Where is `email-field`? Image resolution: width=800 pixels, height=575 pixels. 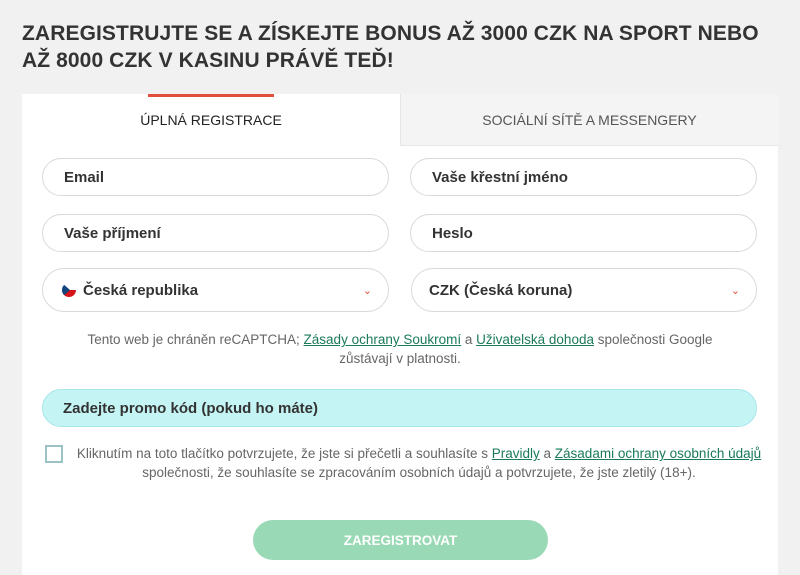
email-field is located at coordinates (215, 177).